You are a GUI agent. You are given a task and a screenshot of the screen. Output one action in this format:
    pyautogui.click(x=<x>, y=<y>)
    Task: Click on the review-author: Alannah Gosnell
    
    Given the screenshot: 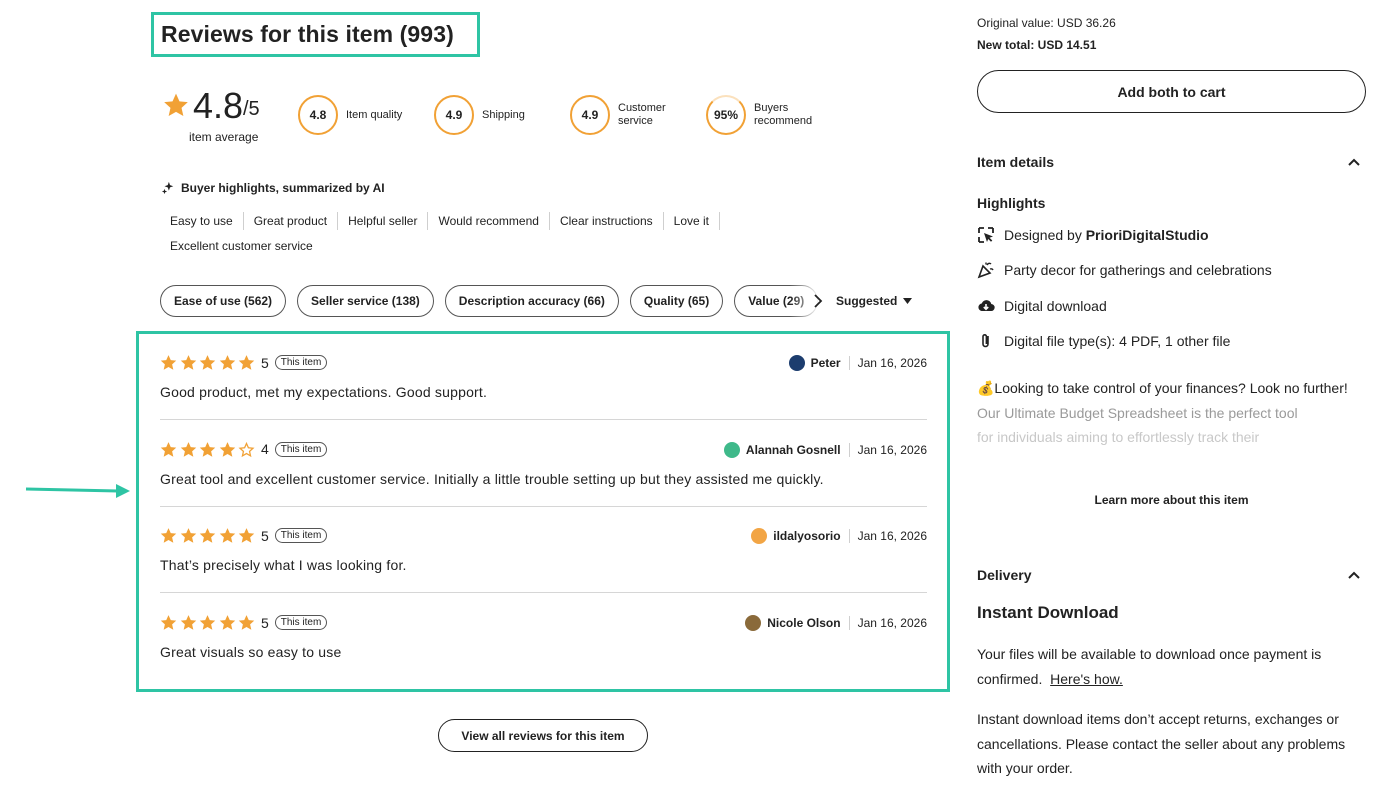 What is the action you would take?
    pyautogui.click(x=793, y=450)
    